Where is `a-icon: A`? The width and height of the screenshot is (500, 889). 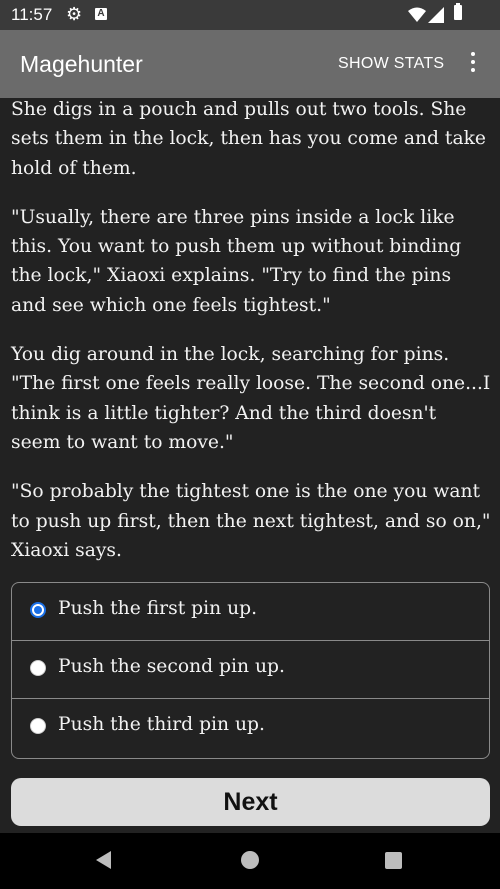
a-icon: A is located at coordinates (101, 14).